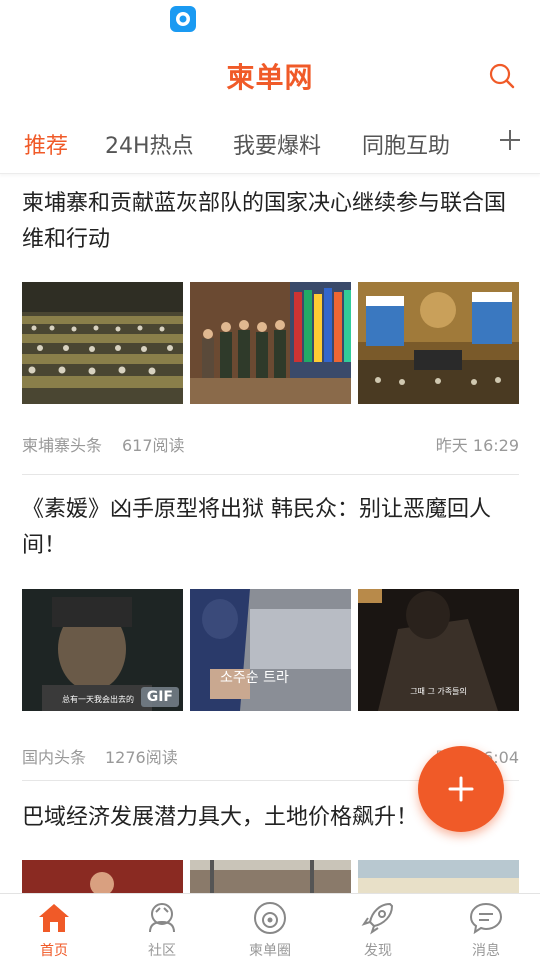 The height and width of the screenshot is (960, 540). I want to click on nav-label: 首页, so click(54, 951).